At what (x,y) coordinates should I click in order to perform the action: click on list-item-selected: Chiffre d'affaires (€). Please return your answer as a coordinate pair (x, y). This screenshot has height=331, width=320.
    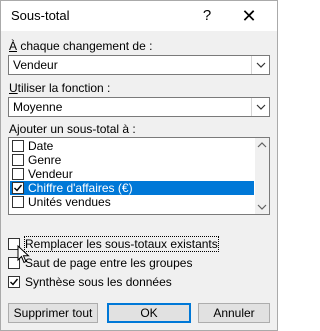
    Looking at the image, I should click on (132, 188).